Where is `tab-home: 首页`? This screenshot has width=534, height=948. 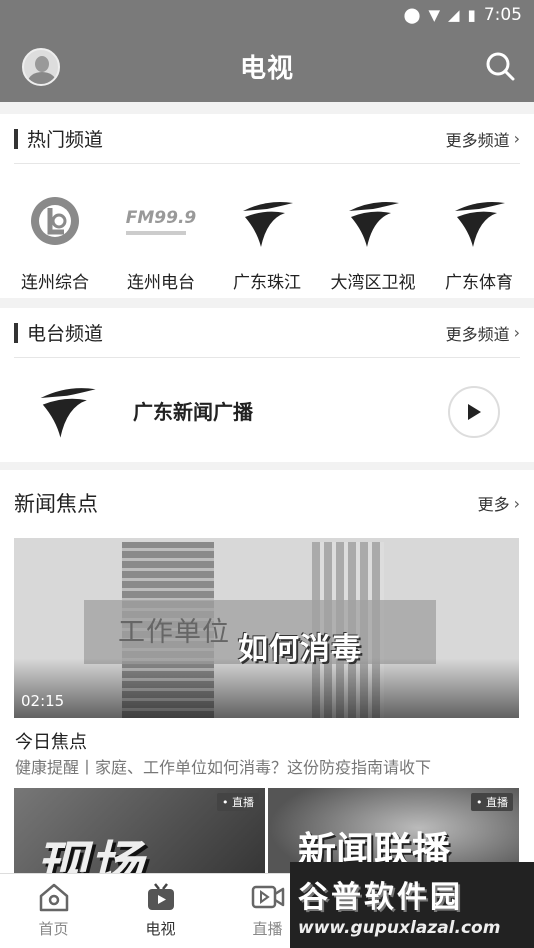 tab-home: 首页 is located at coordinates (53, 911).